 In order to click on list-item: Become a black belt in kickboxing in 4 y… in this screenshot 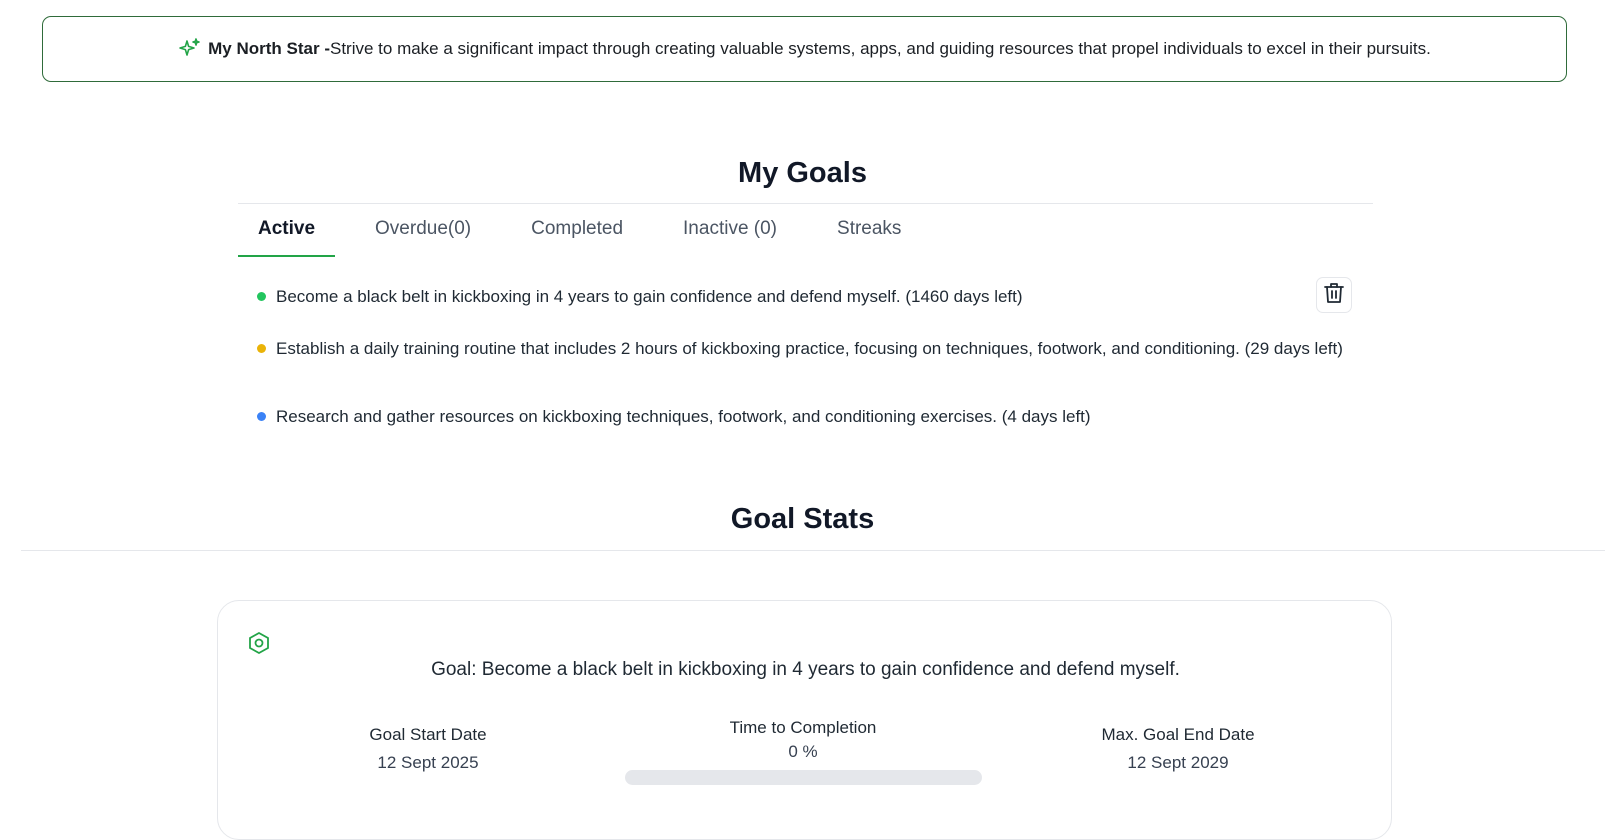, I will do `click(640, 296)`.